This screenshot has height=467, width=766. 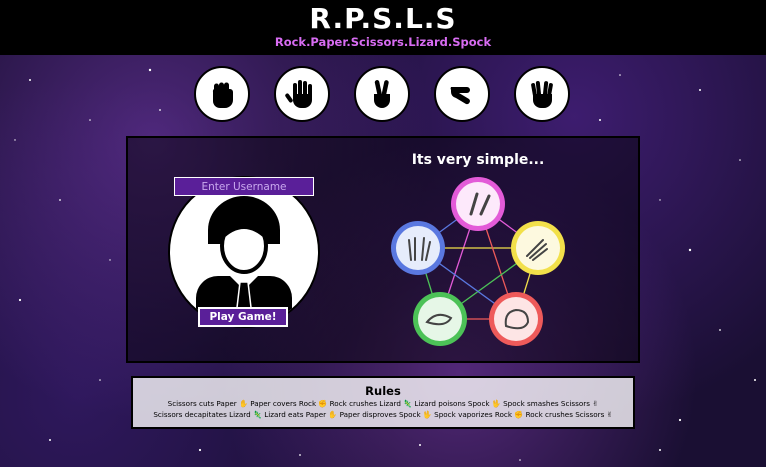 I want to click on app-subtitle: Rock.Paper.Scissors.Lizard.Spock, so click(x=383, y=42).